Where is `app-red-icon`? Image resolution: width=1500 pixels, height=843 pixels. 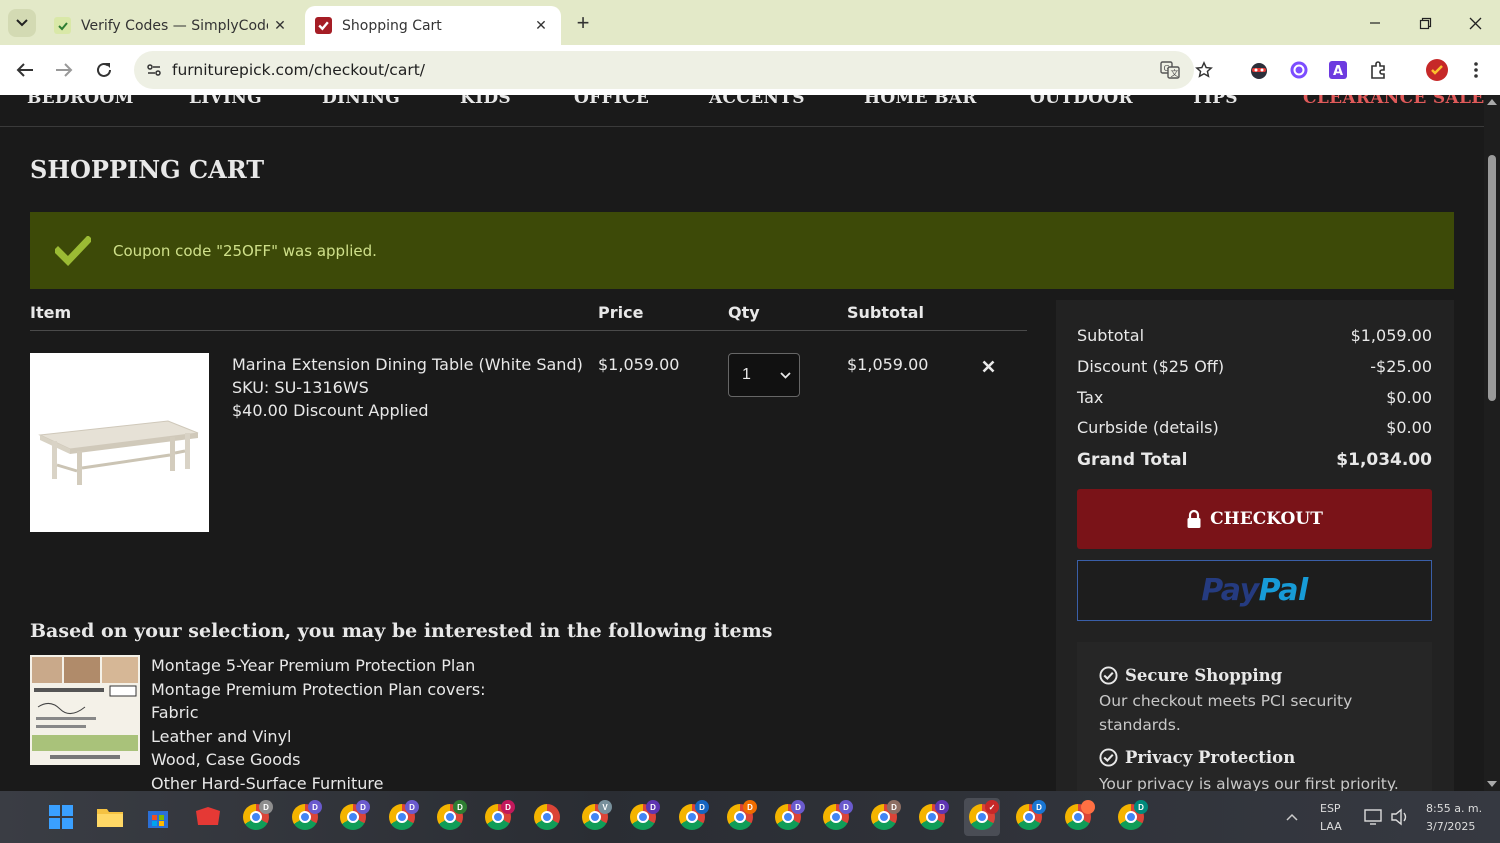
app-red-icon is located at coordinates (208, 817).